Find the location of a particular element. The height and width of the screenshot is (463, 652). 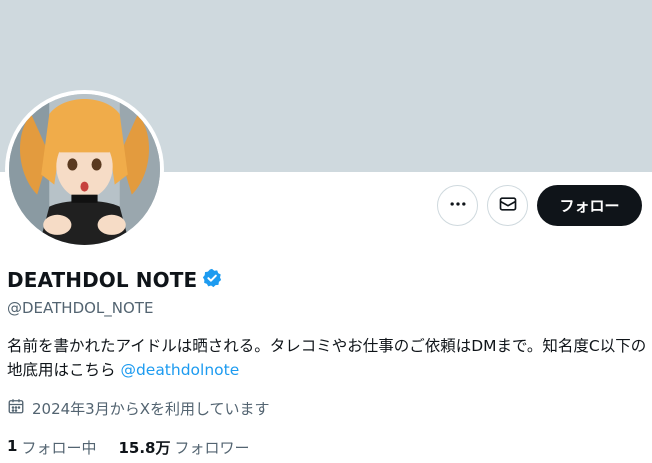

more-button is located at coordinates (457, 205).